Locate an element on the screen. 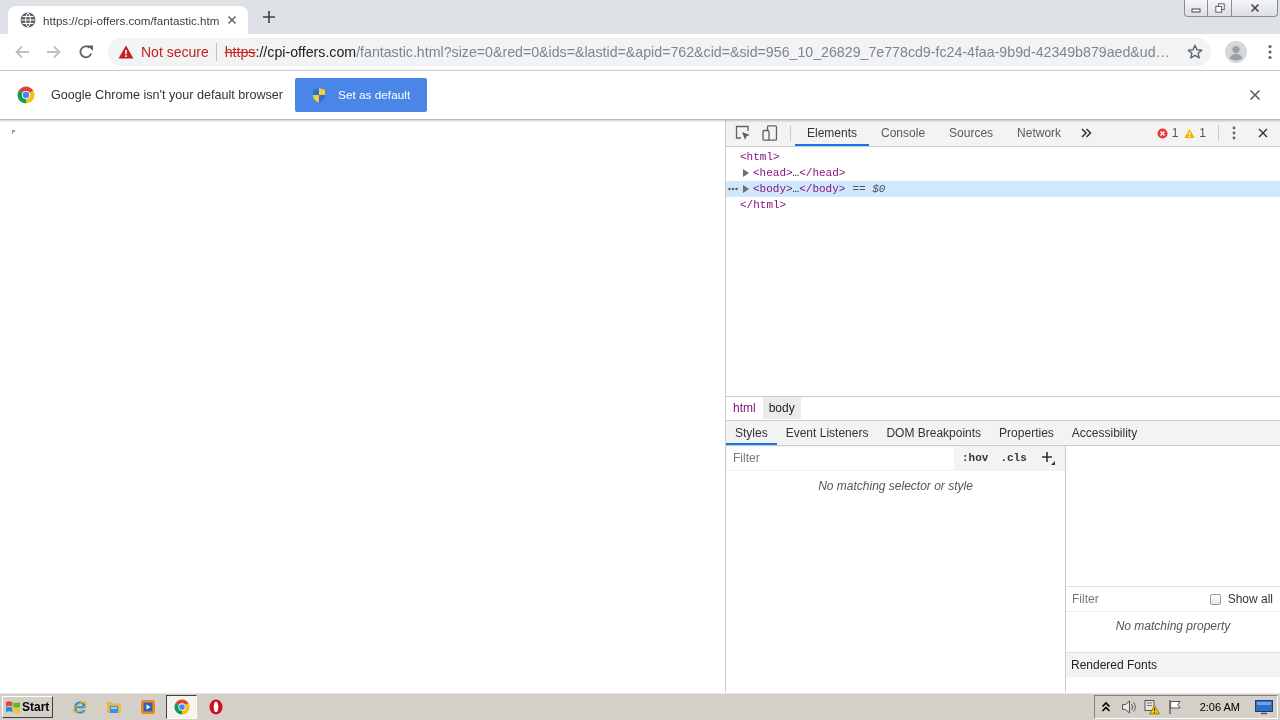  close-button is located at coordinates (1255, 8).